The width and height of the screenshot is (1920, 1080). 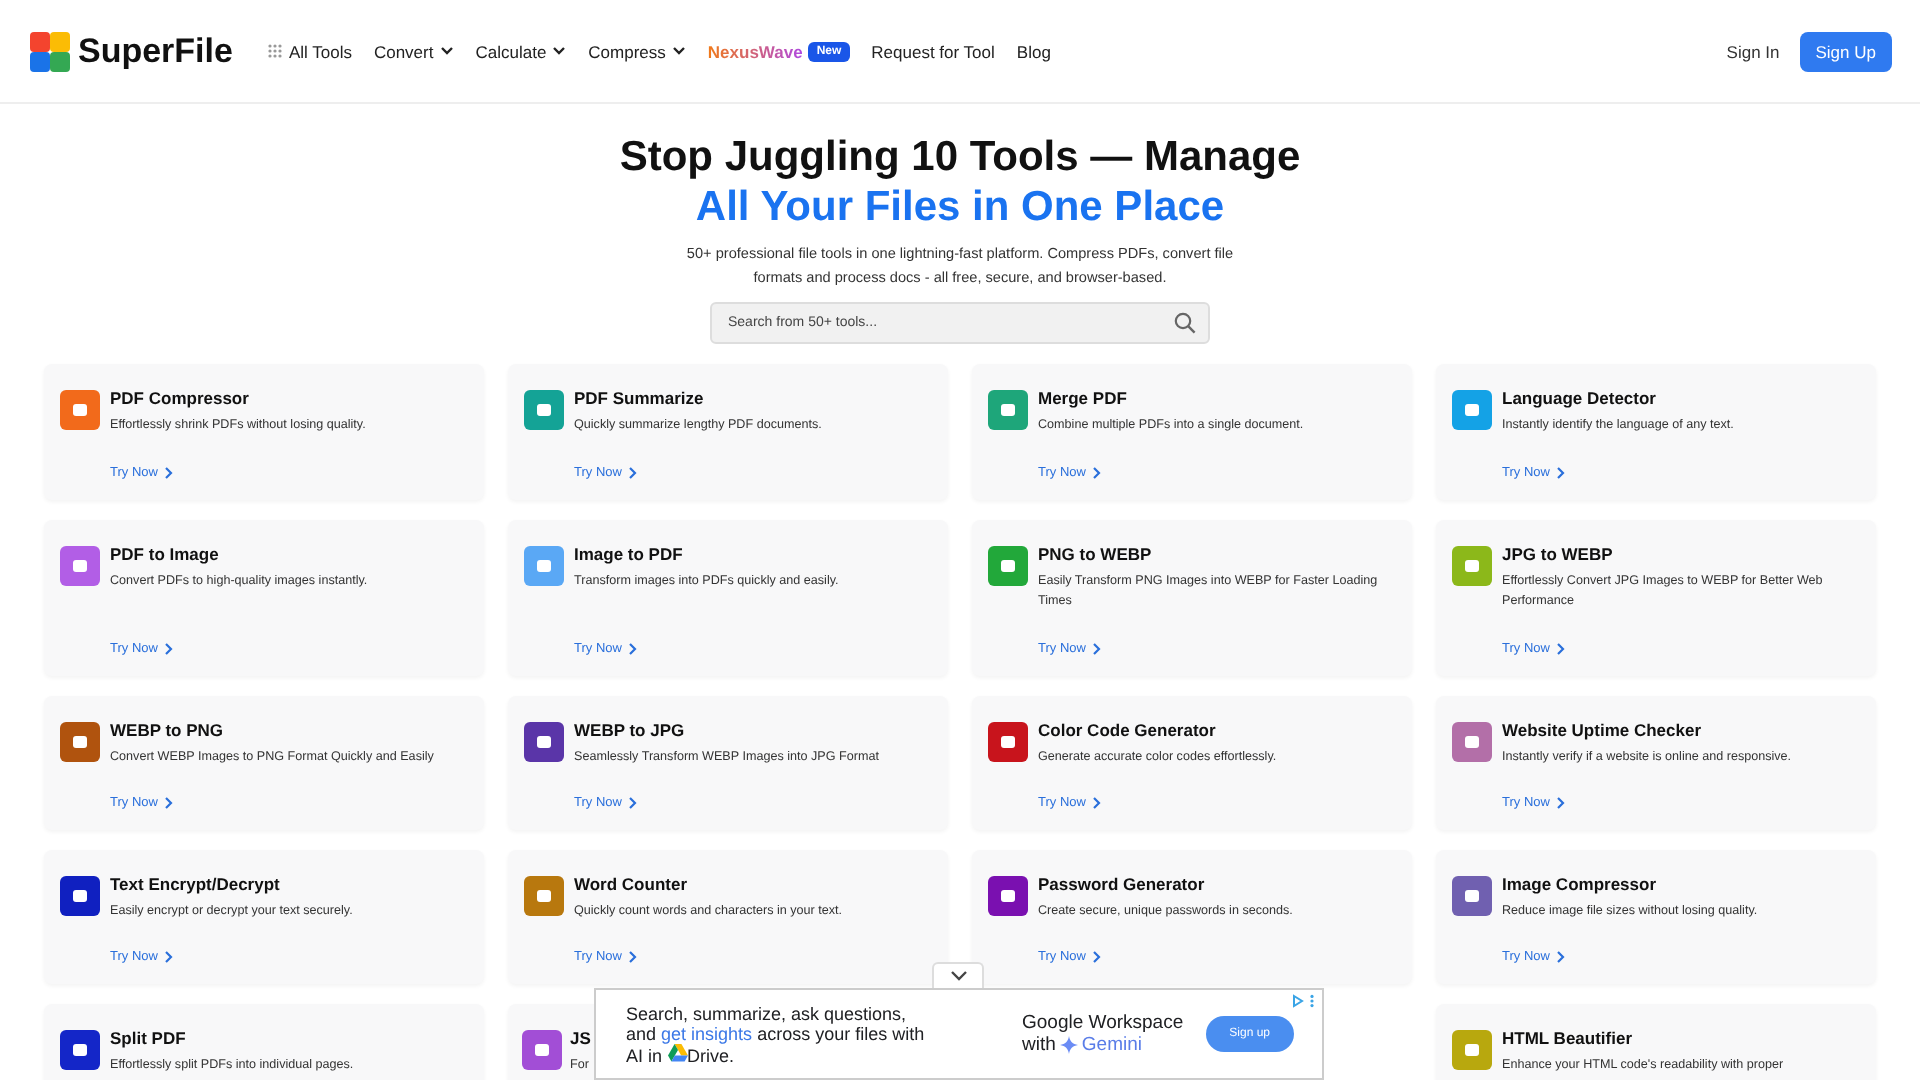 I want to click on logo-icon, so click(x=50, y=51).